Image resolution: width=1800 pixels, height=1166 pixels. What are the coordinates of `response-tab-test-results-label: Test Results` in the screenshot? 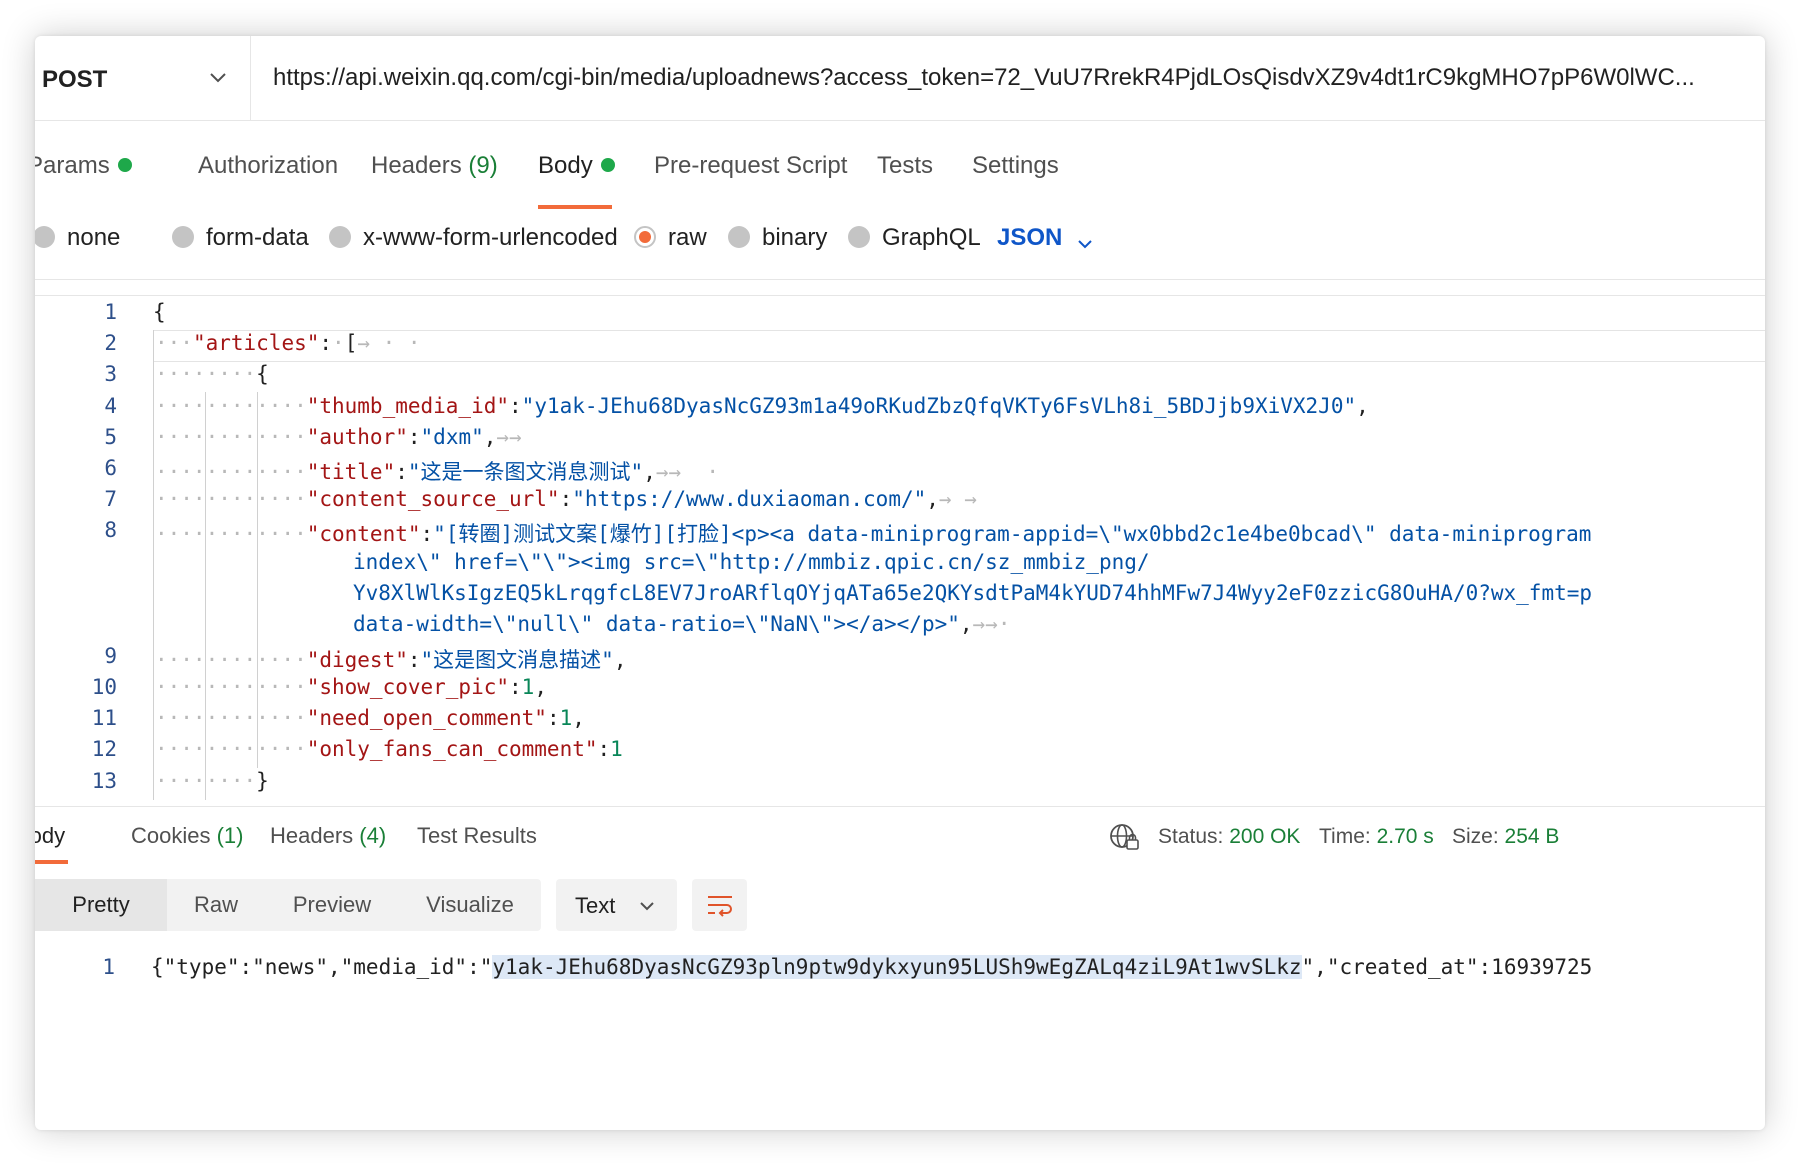 It's located at (477, 835).